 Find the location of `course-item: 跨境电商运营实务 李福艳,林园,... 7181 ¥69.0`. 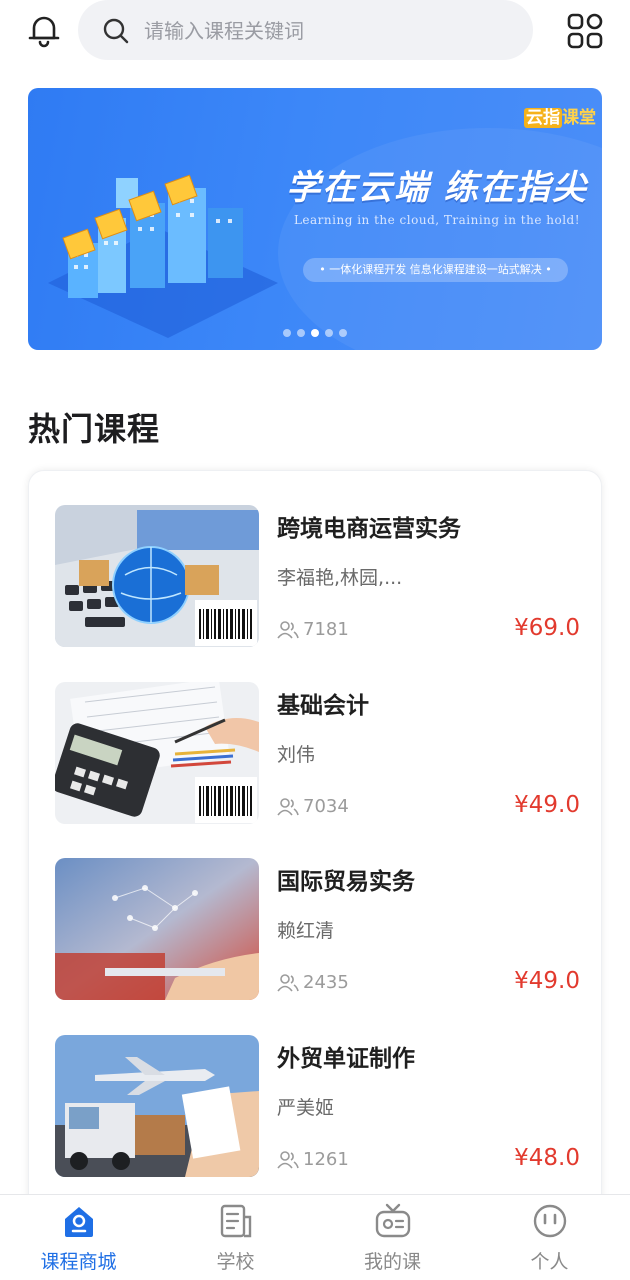

course-item: 跨境电商运营实务 李福艳,林园,... 7181 ¥69.0 is located at coordinates (317, 577).